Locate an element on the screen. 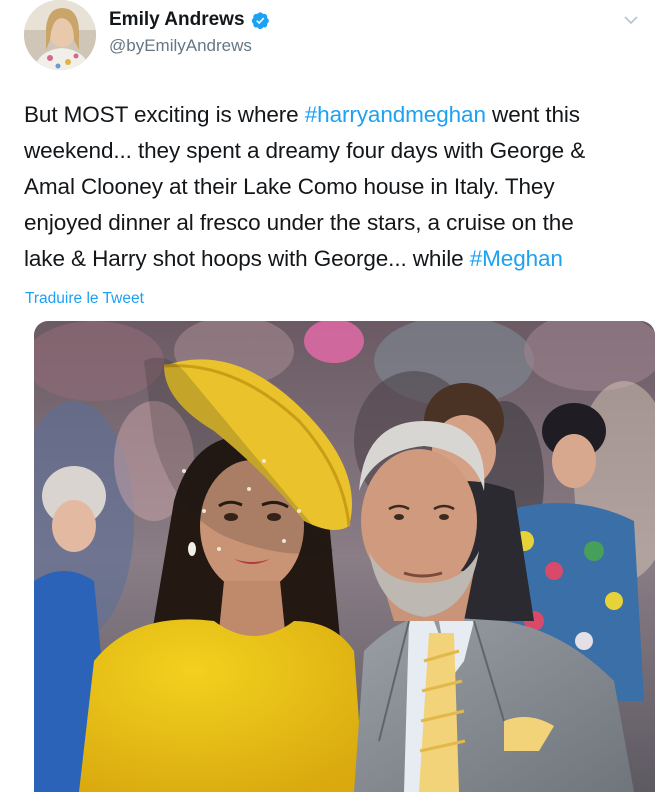 This screenshot has height=792, width=663. hashtag-link: #Meghan is located at coordinates (516, 258).